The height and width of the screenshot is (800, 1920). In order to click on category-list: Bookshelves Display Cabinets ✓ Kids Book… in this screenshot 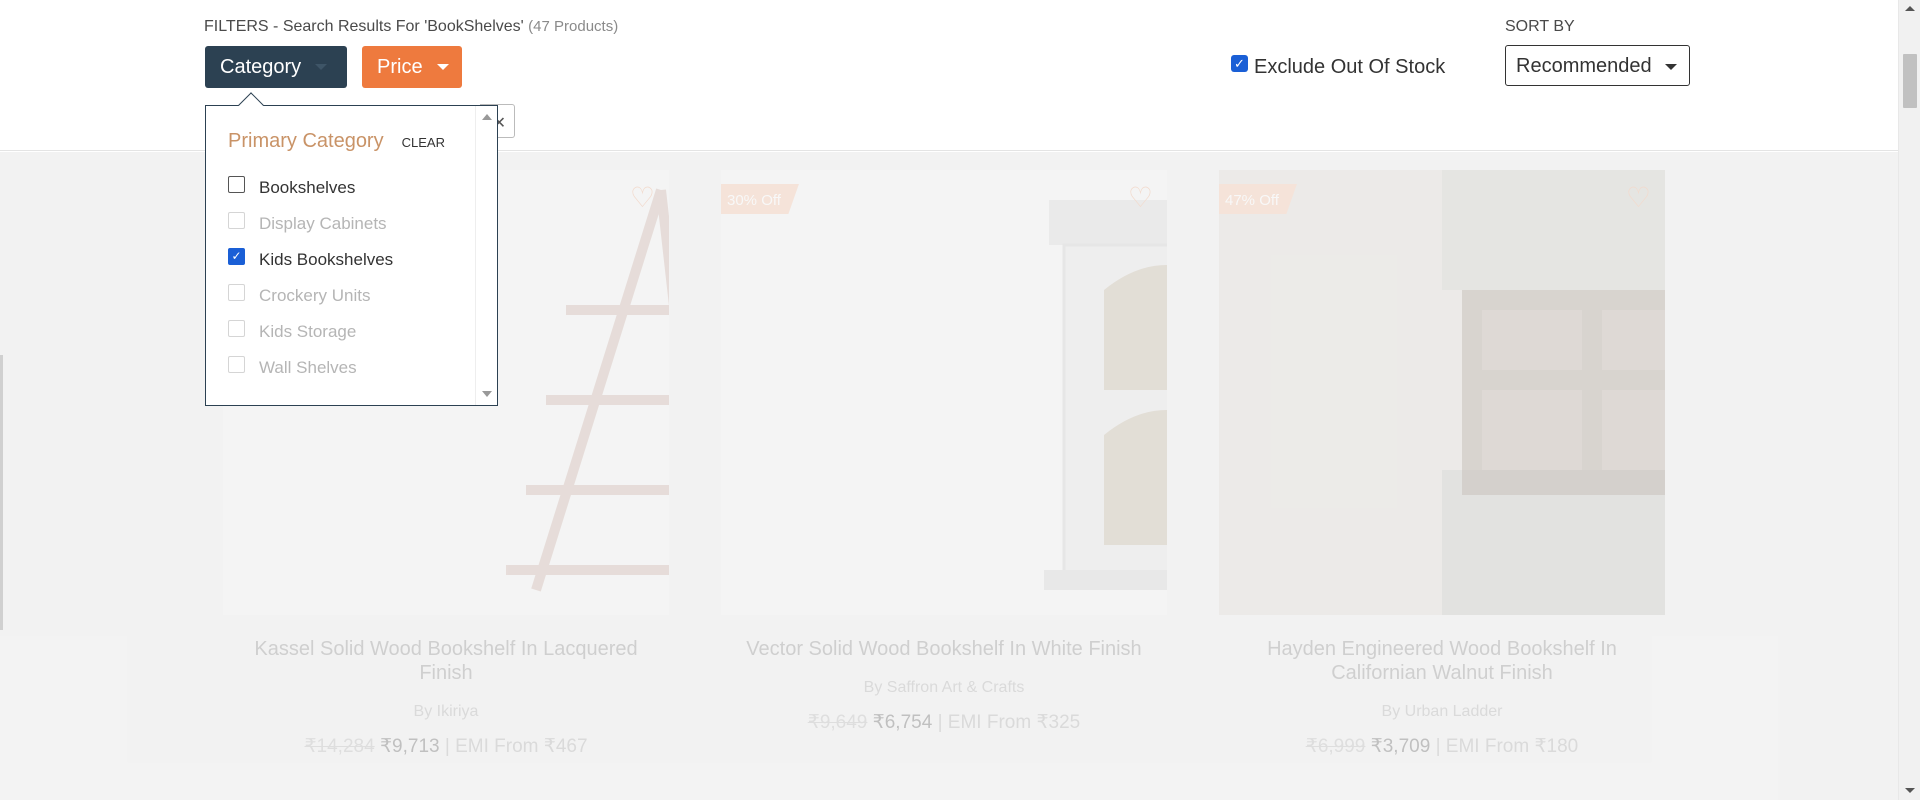, I will do `click(310, 278)`.